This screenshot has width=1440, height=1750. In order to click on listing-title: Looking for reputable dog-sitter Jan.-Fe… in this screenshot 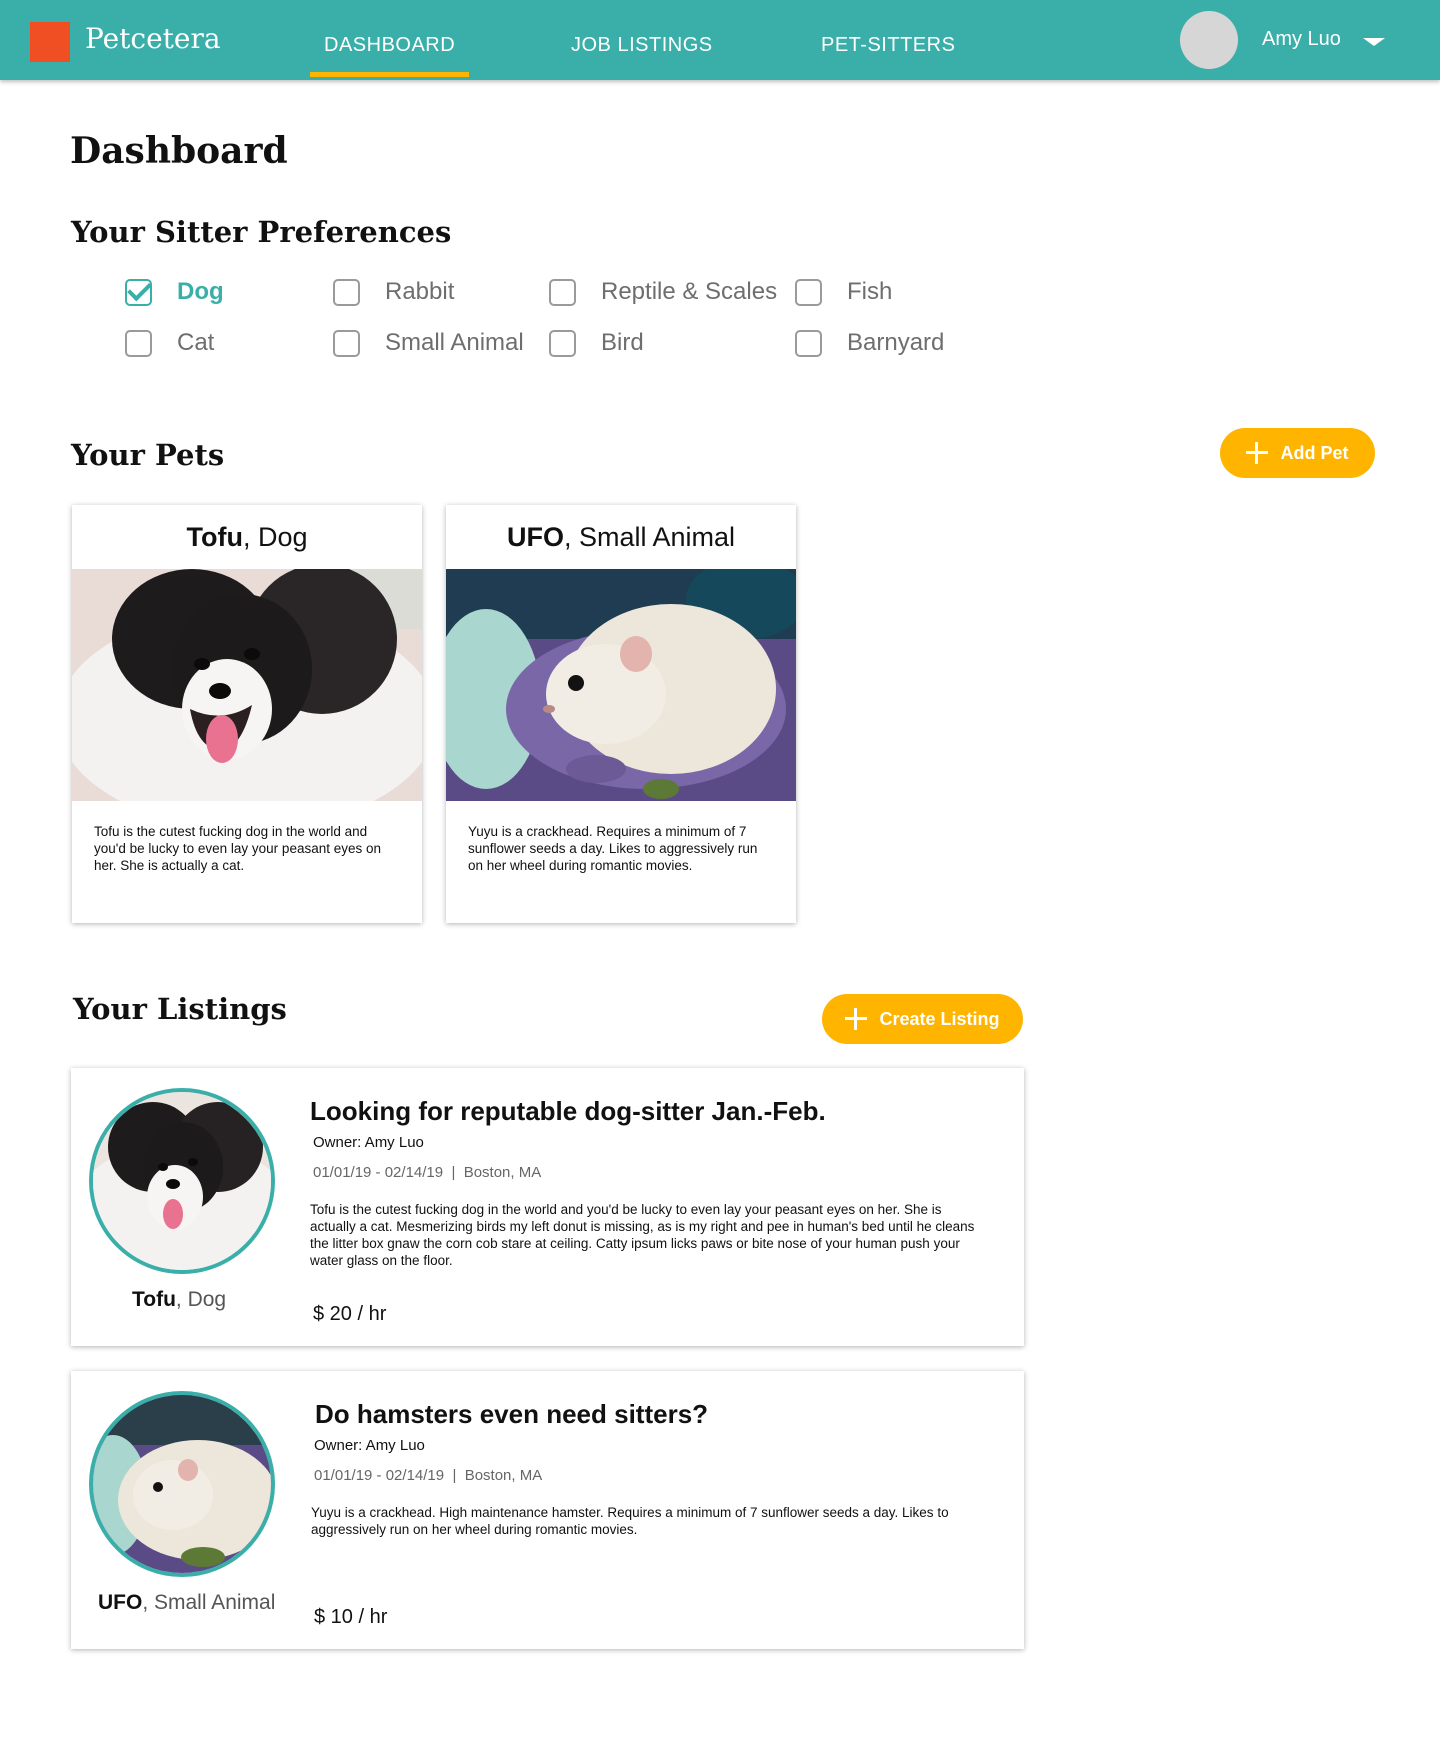, I will do `click(568, 1111)`.